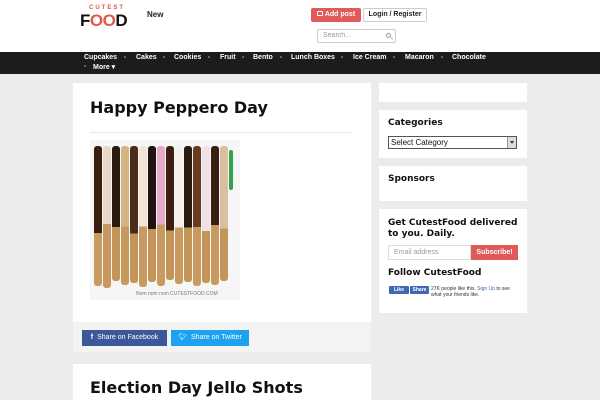  I want to click on divider, so click(221, 132).